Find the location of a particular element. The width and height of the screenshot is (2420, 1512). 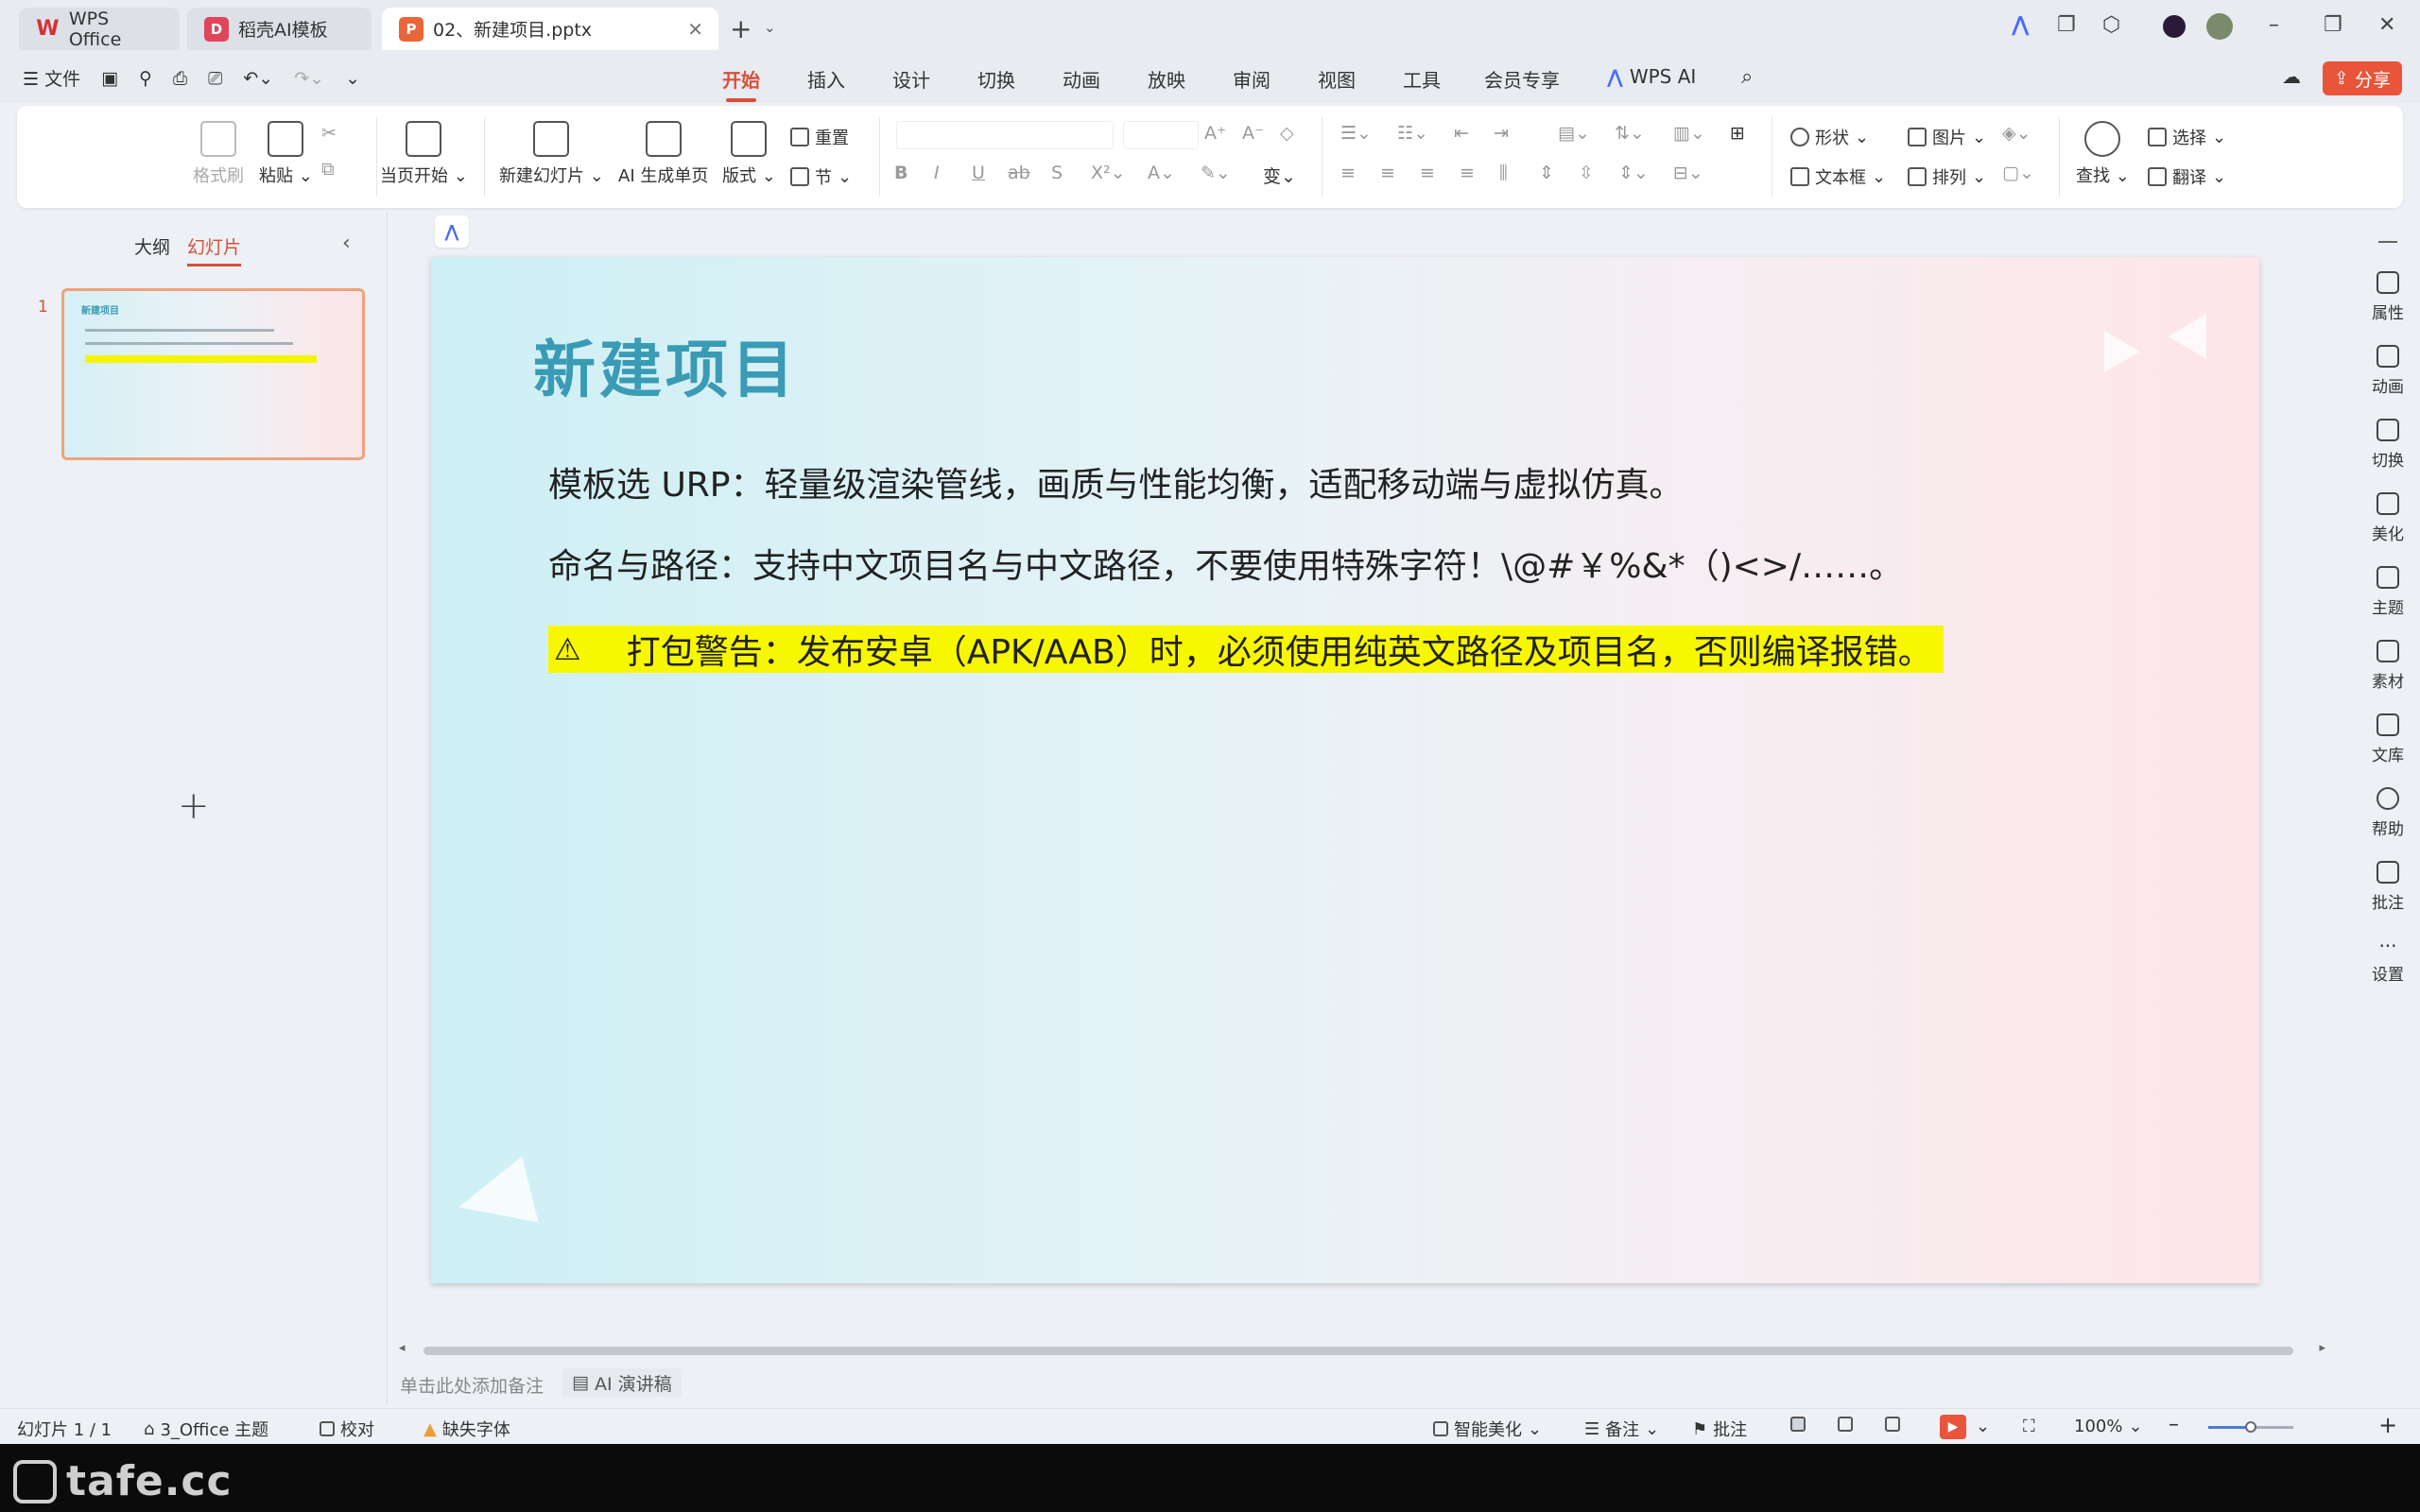

collapse-panel-icon: ‹ is located at coordinates (346, 243).